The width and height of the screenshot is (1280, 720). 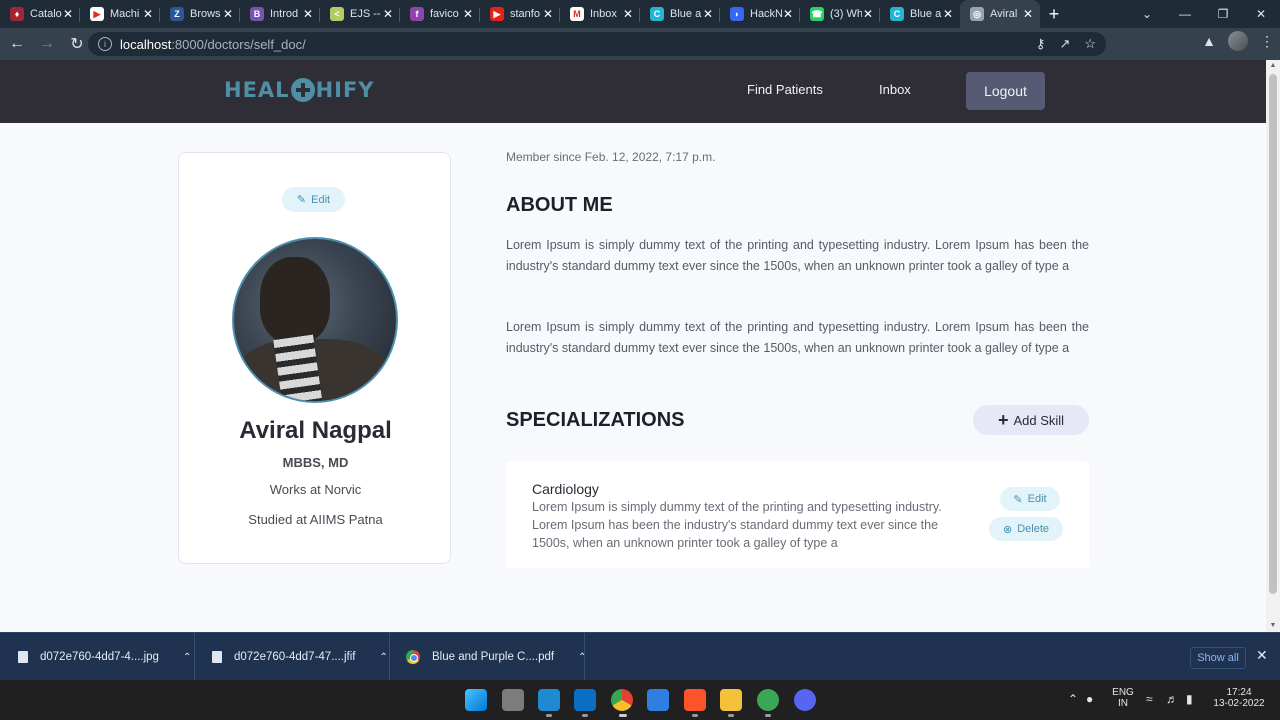 I want to click on scroll-down-arrow-icon: ▼, so click(x=1273, y=626).